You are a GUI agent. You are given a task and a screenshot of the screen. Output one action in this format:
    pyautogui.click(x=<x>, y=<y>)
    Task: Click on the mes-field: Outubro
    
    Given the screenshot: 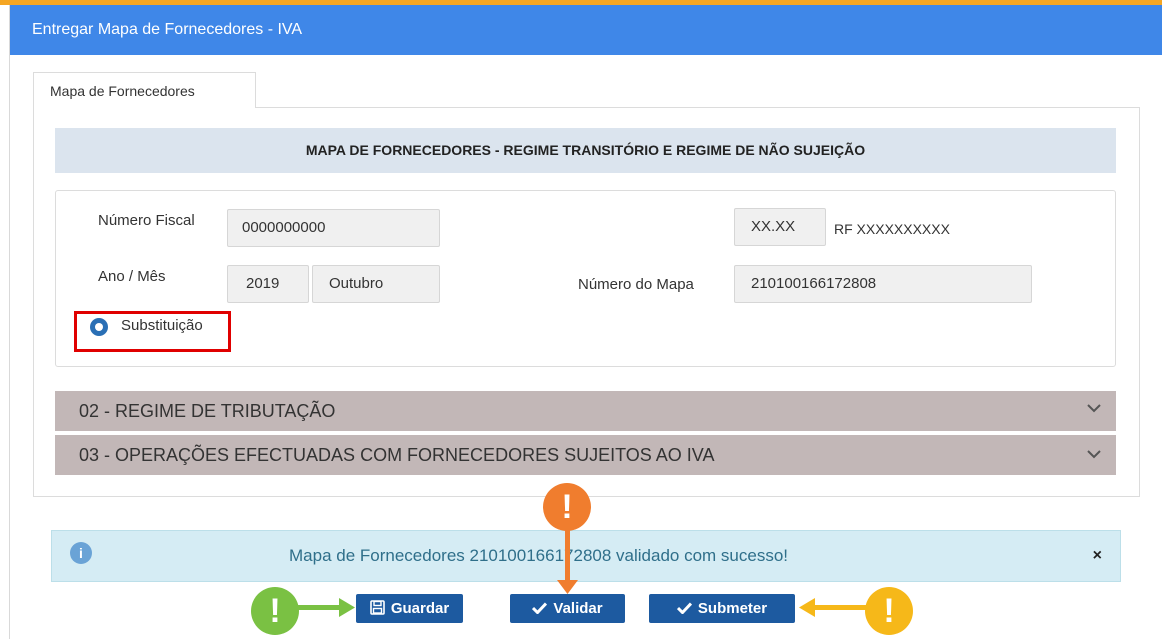 What is the action you would take?
    pyautogui.click(x=376, y=284)
    